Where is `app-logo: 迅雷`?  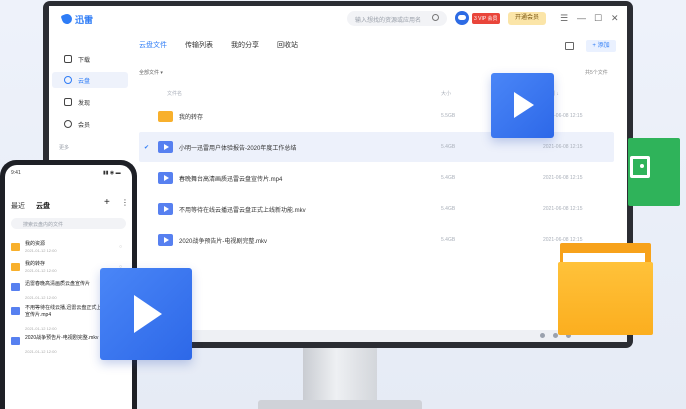
app-logo: 迅雷 is located at coordinates (77, 19).